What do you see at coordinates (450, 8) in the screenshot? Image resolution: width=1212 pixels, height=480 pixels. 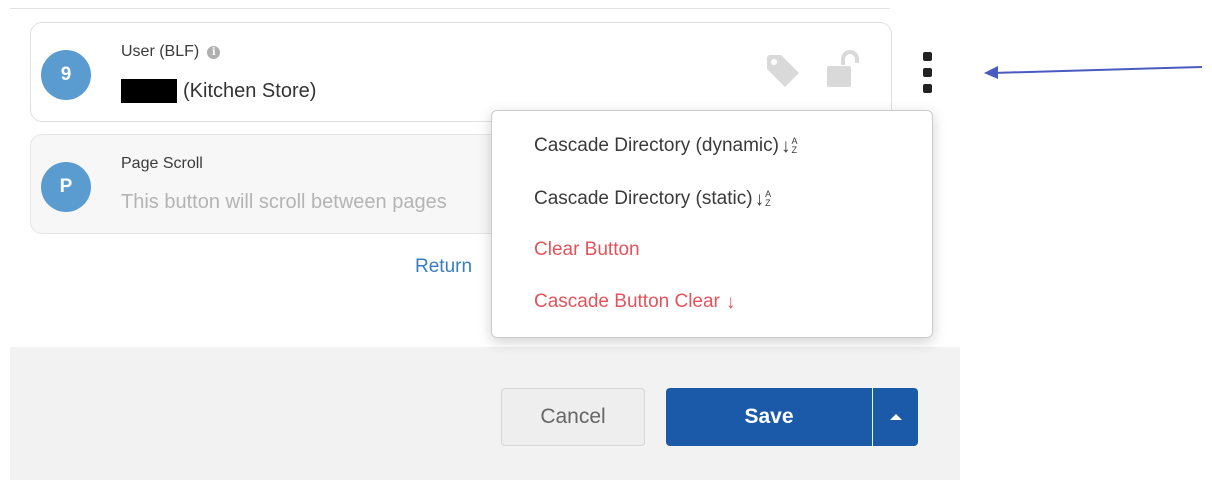 I see `top-divider` at bounding box center [450, 8].